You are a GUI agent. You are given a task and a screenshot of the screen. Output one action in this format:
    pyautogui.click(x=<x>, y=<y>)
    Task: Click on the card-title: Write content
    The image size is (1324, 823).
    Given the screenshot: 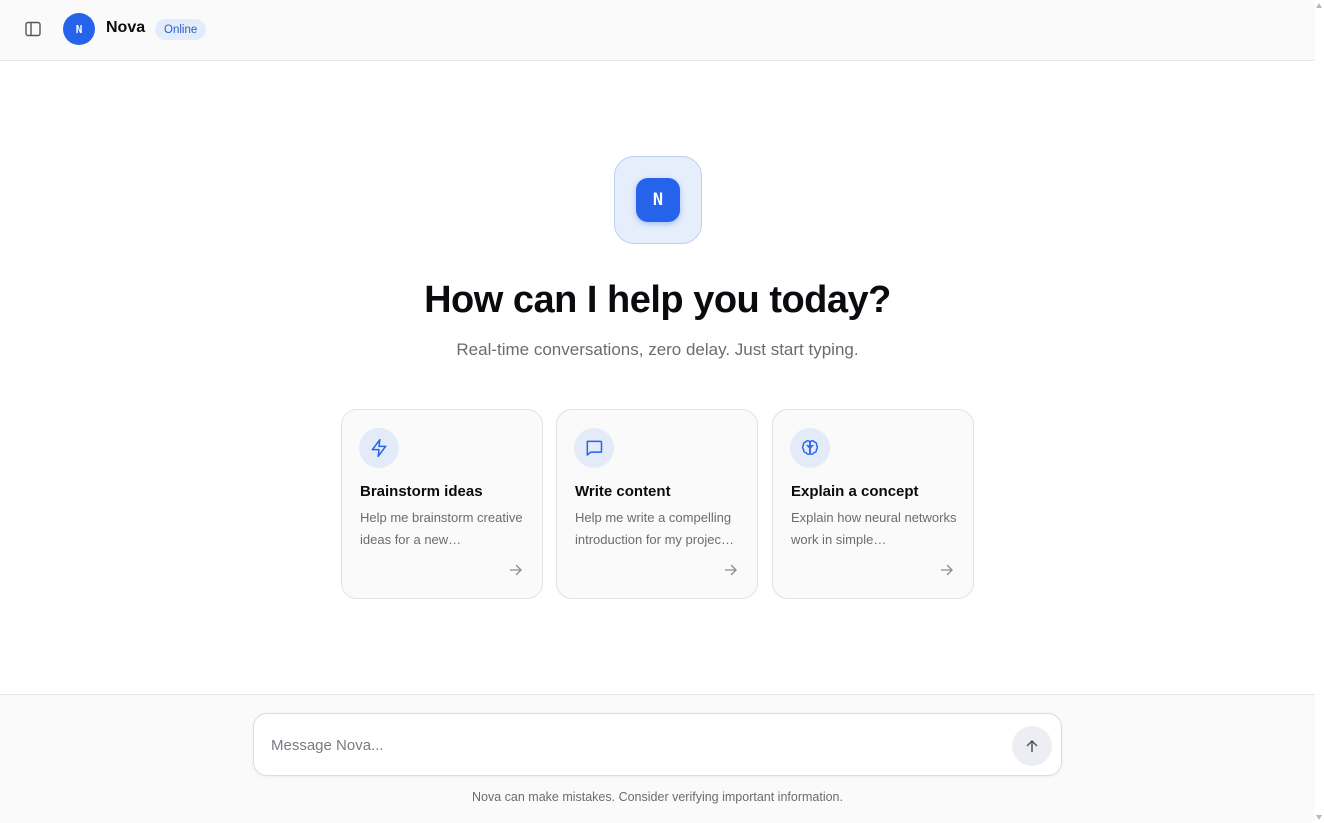 What is the action you would take?
    pyautogui.click(x=623, y=491)
    